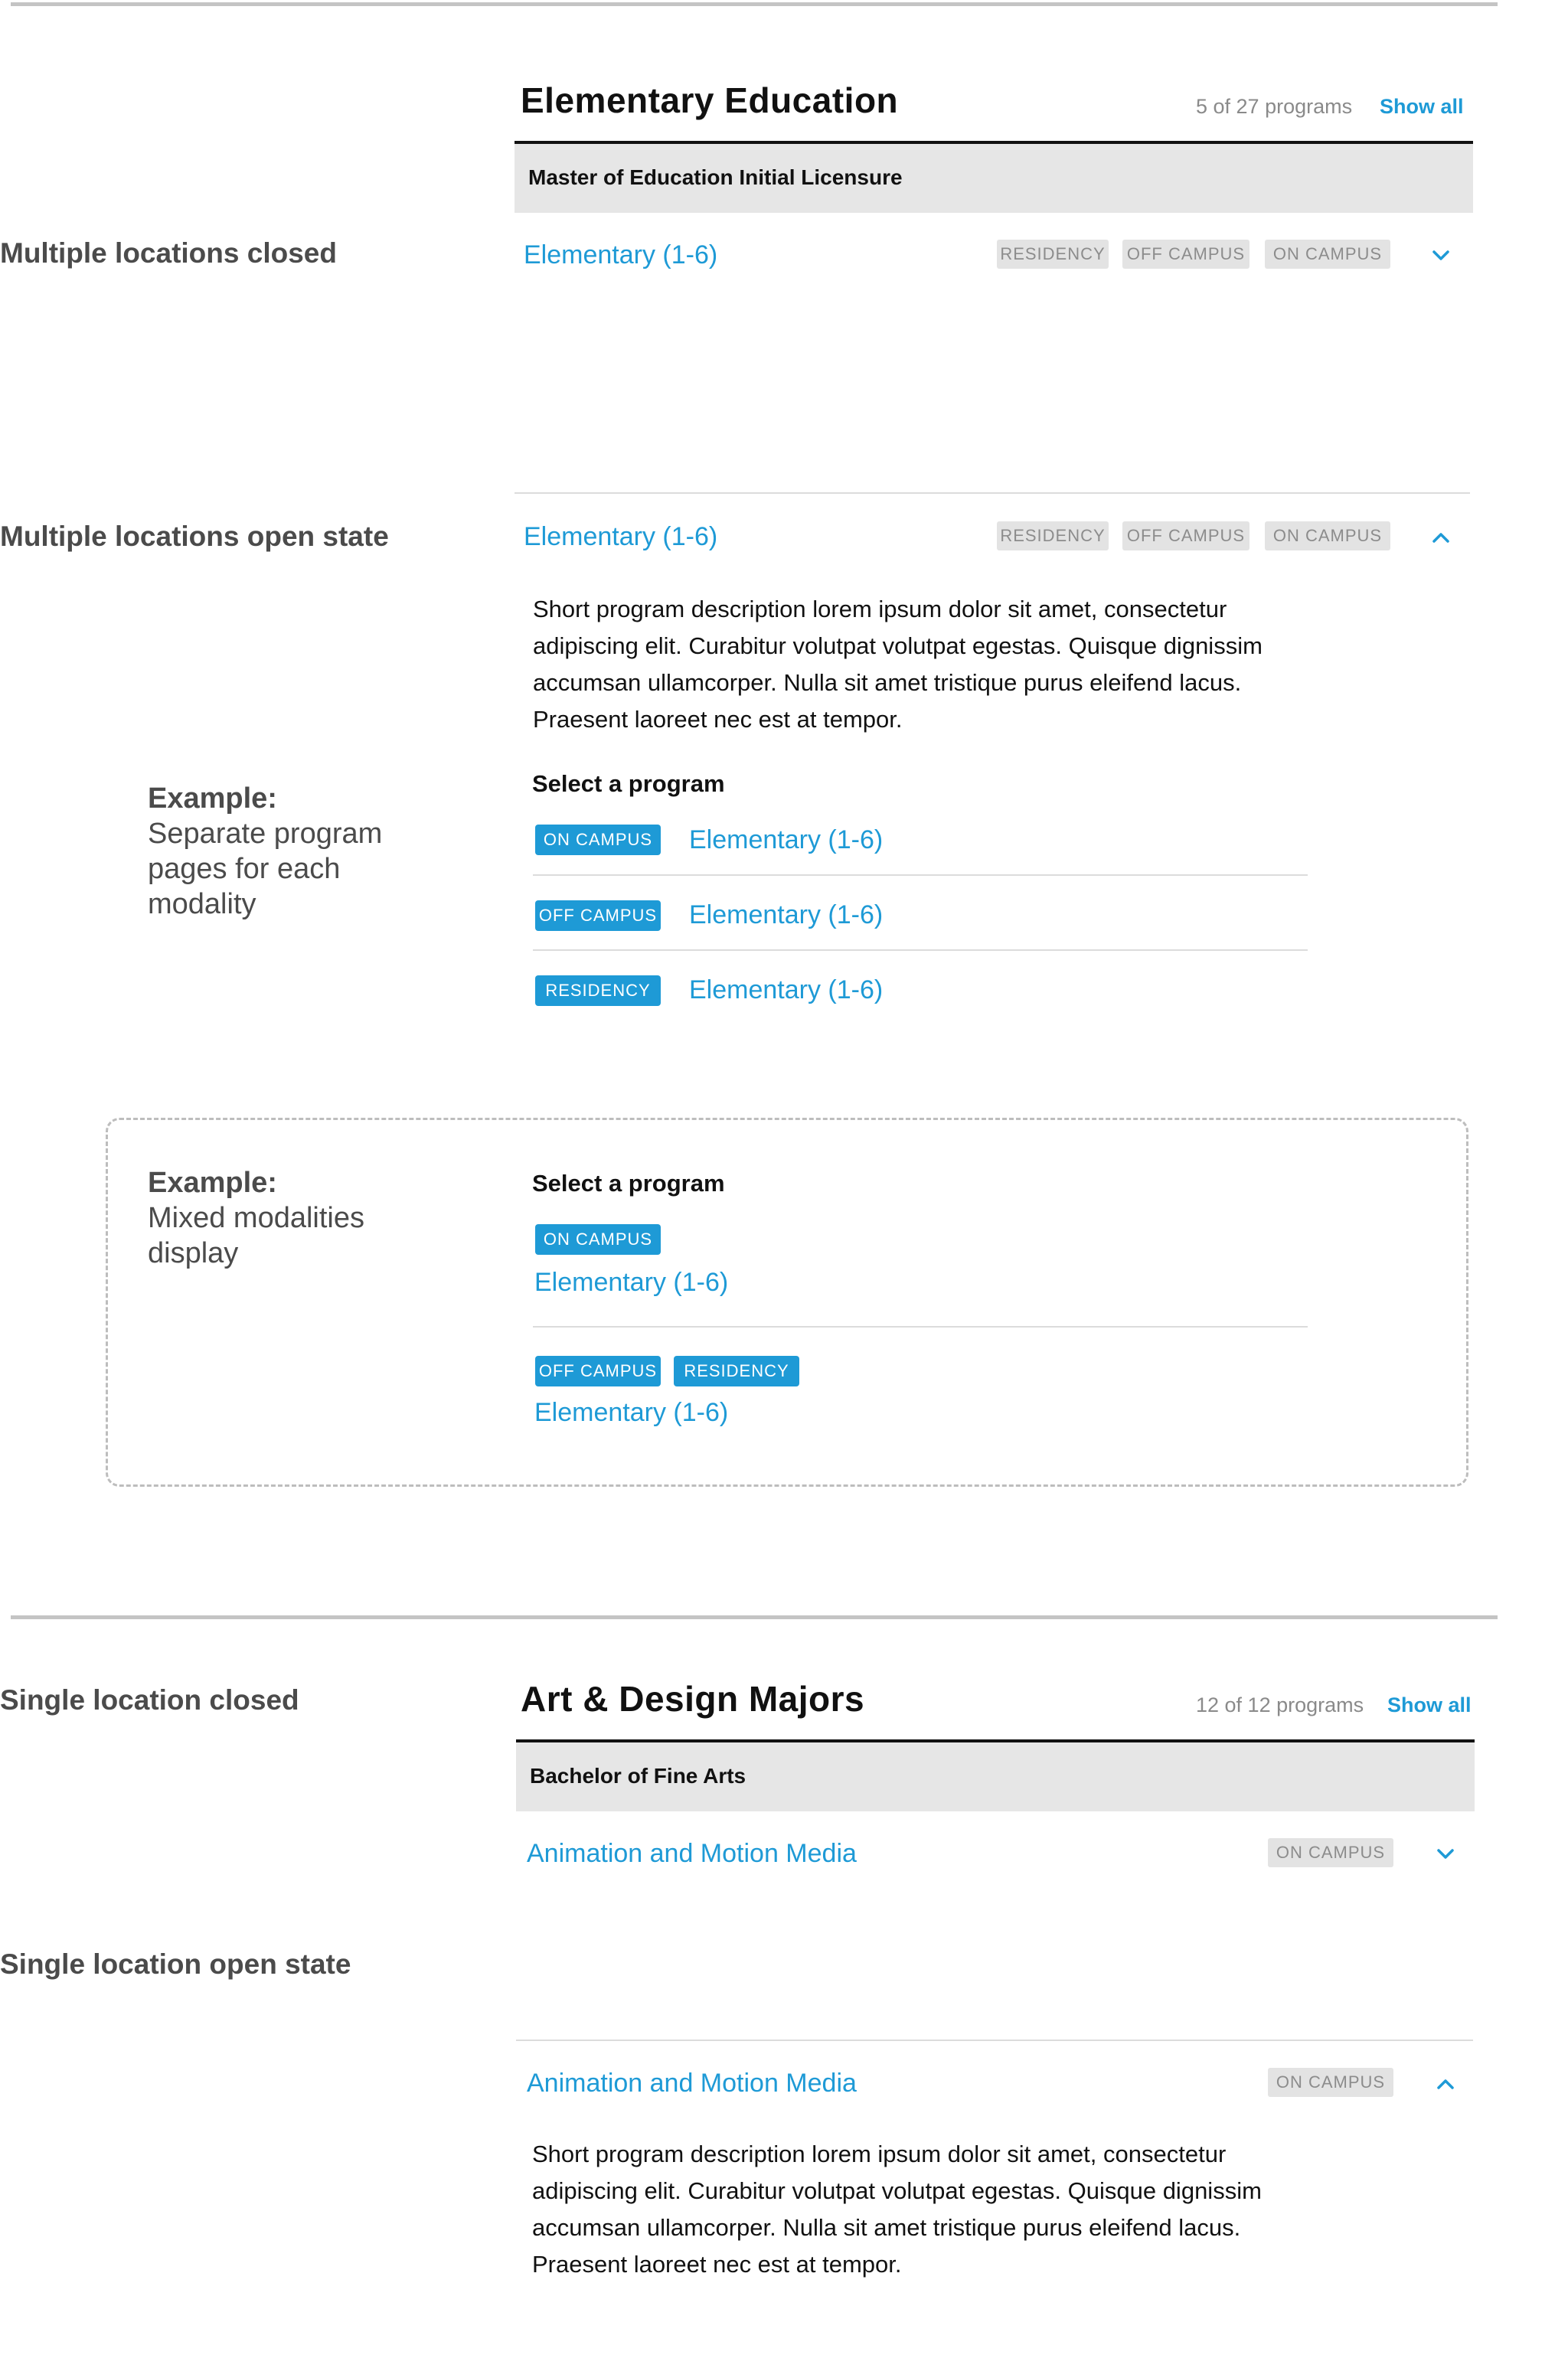  I want to click on example-body: Mixed modalities display, so click(256, 1235).